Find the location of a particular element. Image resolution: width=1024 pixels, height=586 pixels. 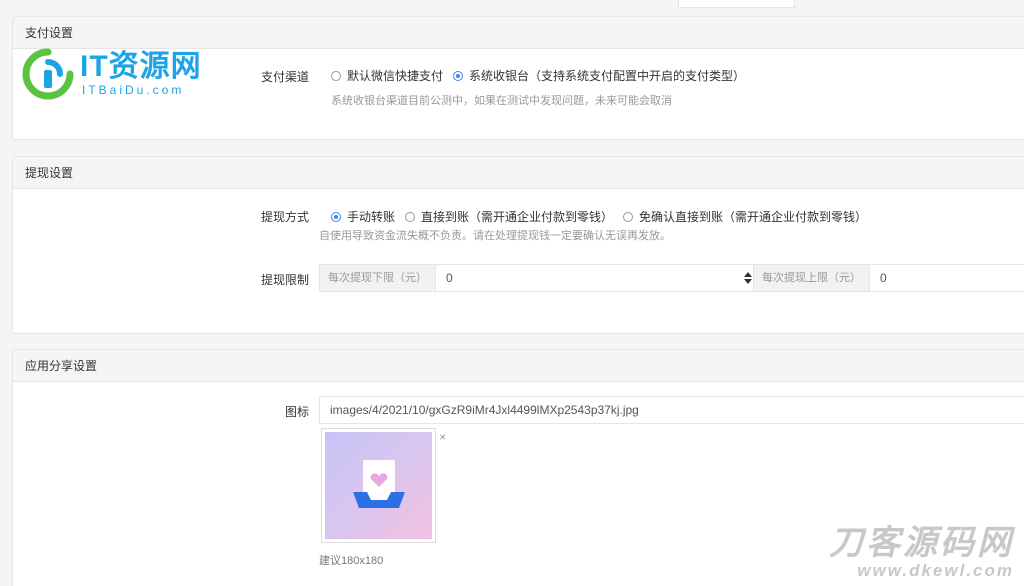

watermark-title: 刀客源码网 is located at coordinates (921, 543).